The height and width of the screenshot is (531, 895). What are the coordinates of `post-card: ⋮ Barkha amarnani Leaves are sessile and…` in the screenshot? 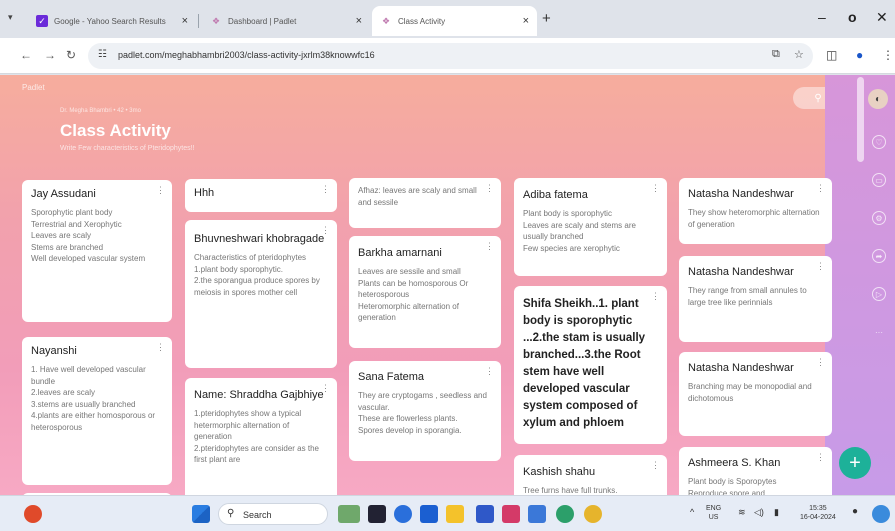 It's located at (425, 292).